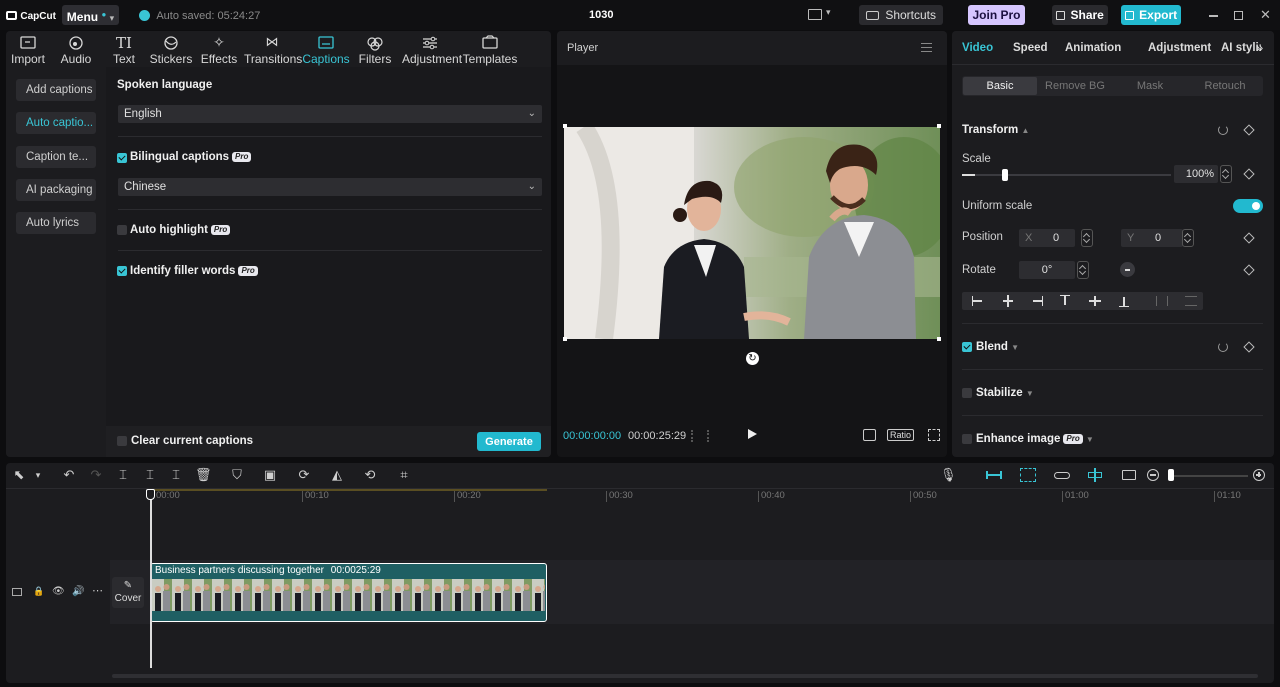  I want to click on bilingual-language-select: Chinese ⌄, so click(330, 187).